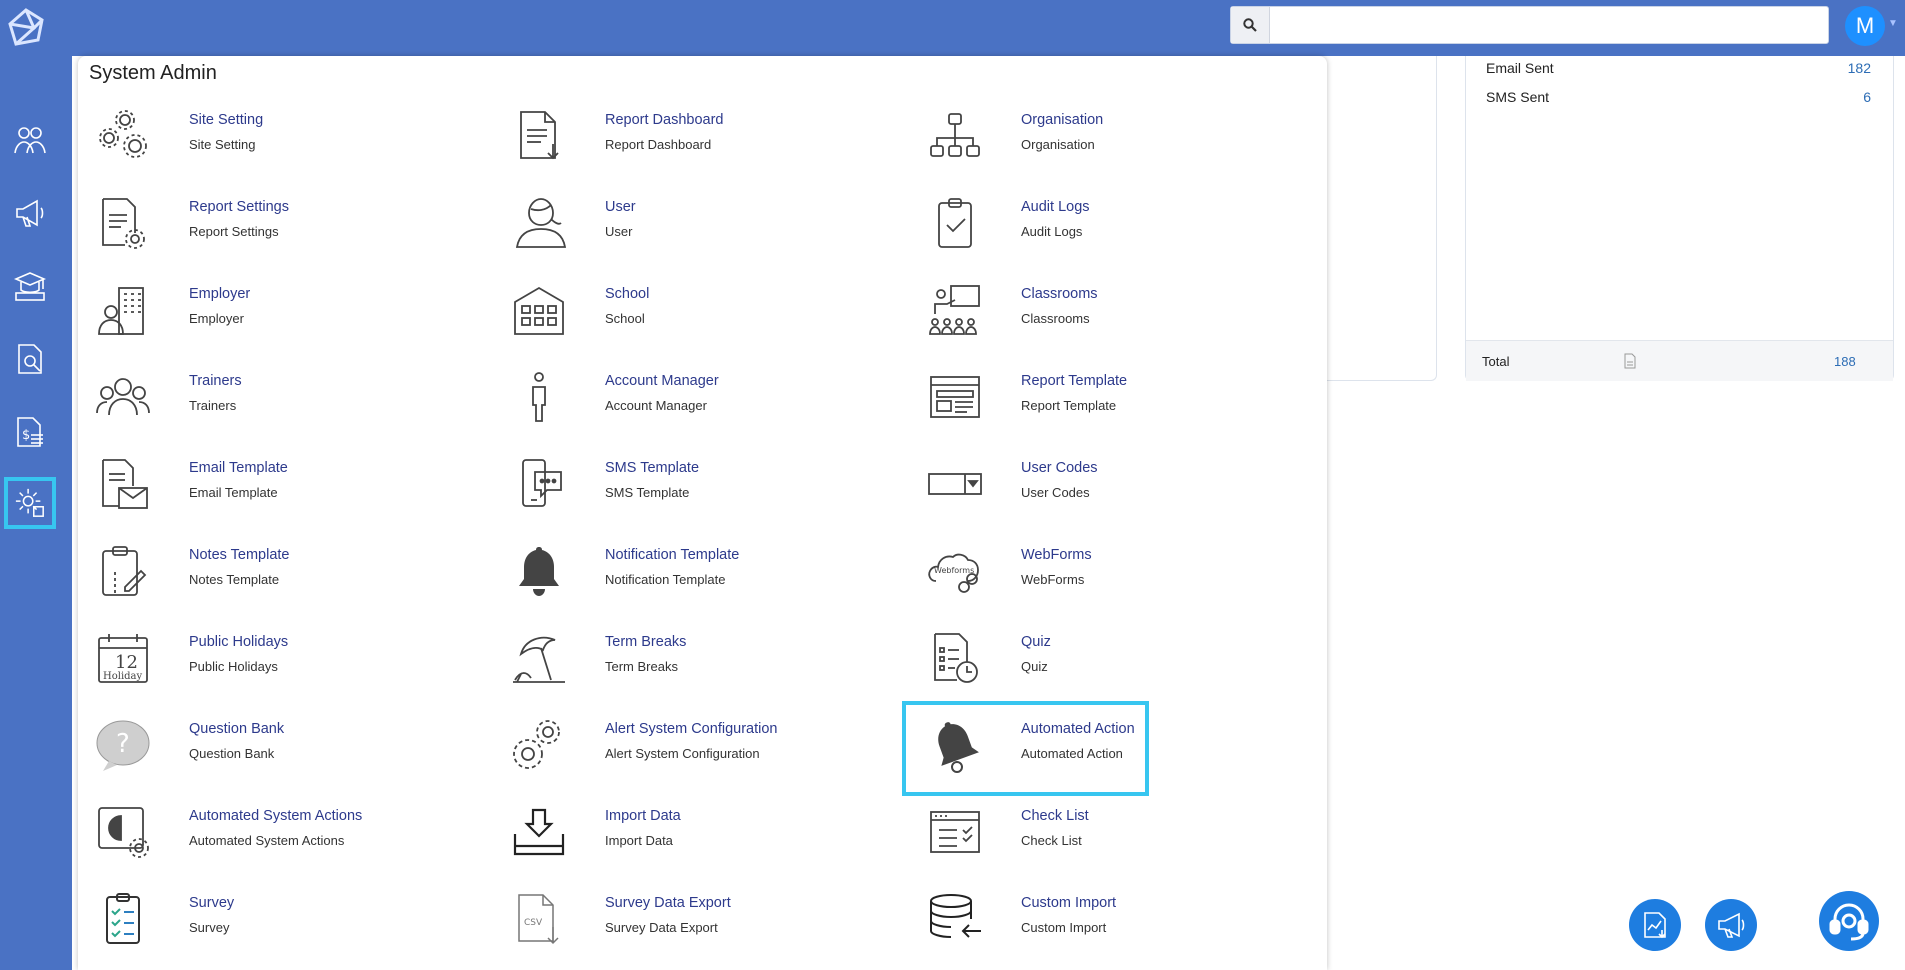  What do you see at coordinates (279, 141) in the screenshot?
I see `admin-item-site-setting: Site Setting Site Setting` at bounding box center [279, 141].